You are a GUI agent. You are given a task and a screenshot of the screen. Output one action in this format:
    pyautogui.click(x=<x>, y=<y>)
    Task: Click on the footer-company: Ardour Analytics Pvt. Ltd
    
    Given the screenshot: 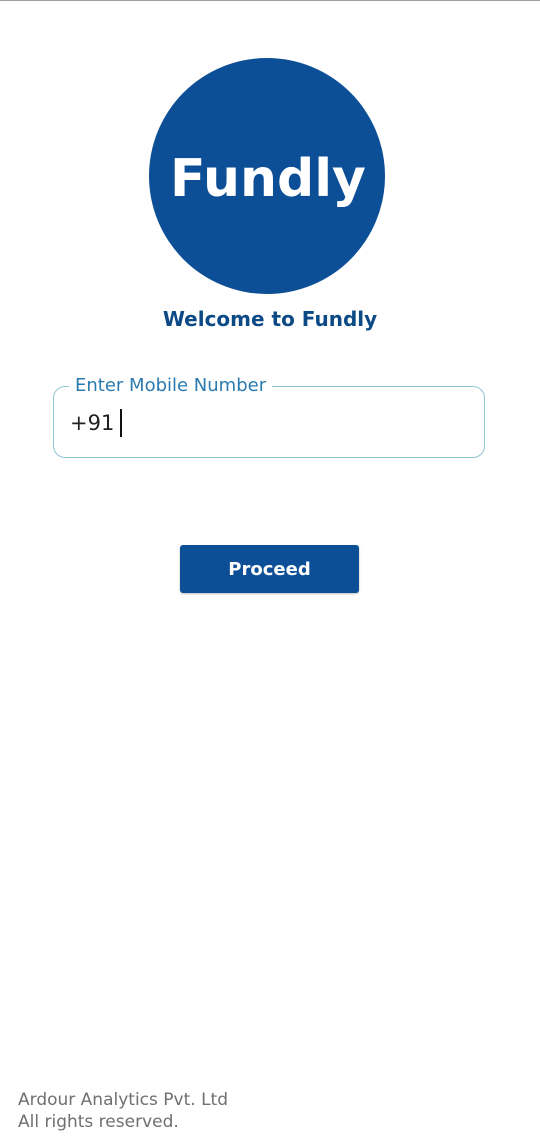 What is the action you would take?
    pyautogui.click(x=123, y=1100)
    